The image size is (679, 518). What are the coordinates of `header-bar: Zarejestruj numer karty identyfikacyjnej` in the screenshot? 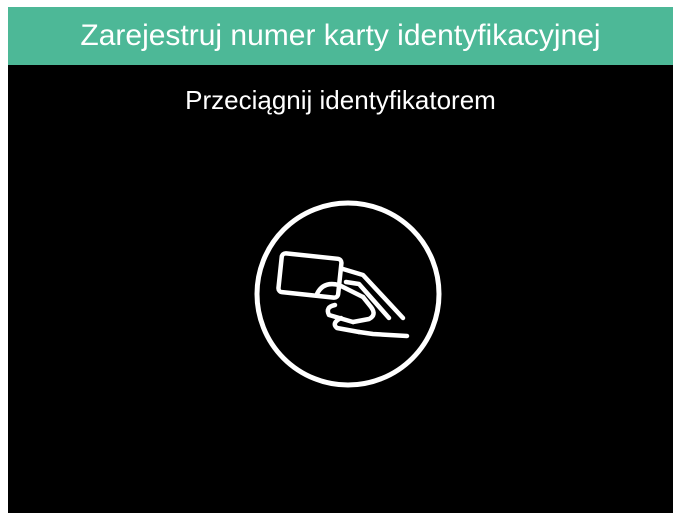 It's located at (340, 36).